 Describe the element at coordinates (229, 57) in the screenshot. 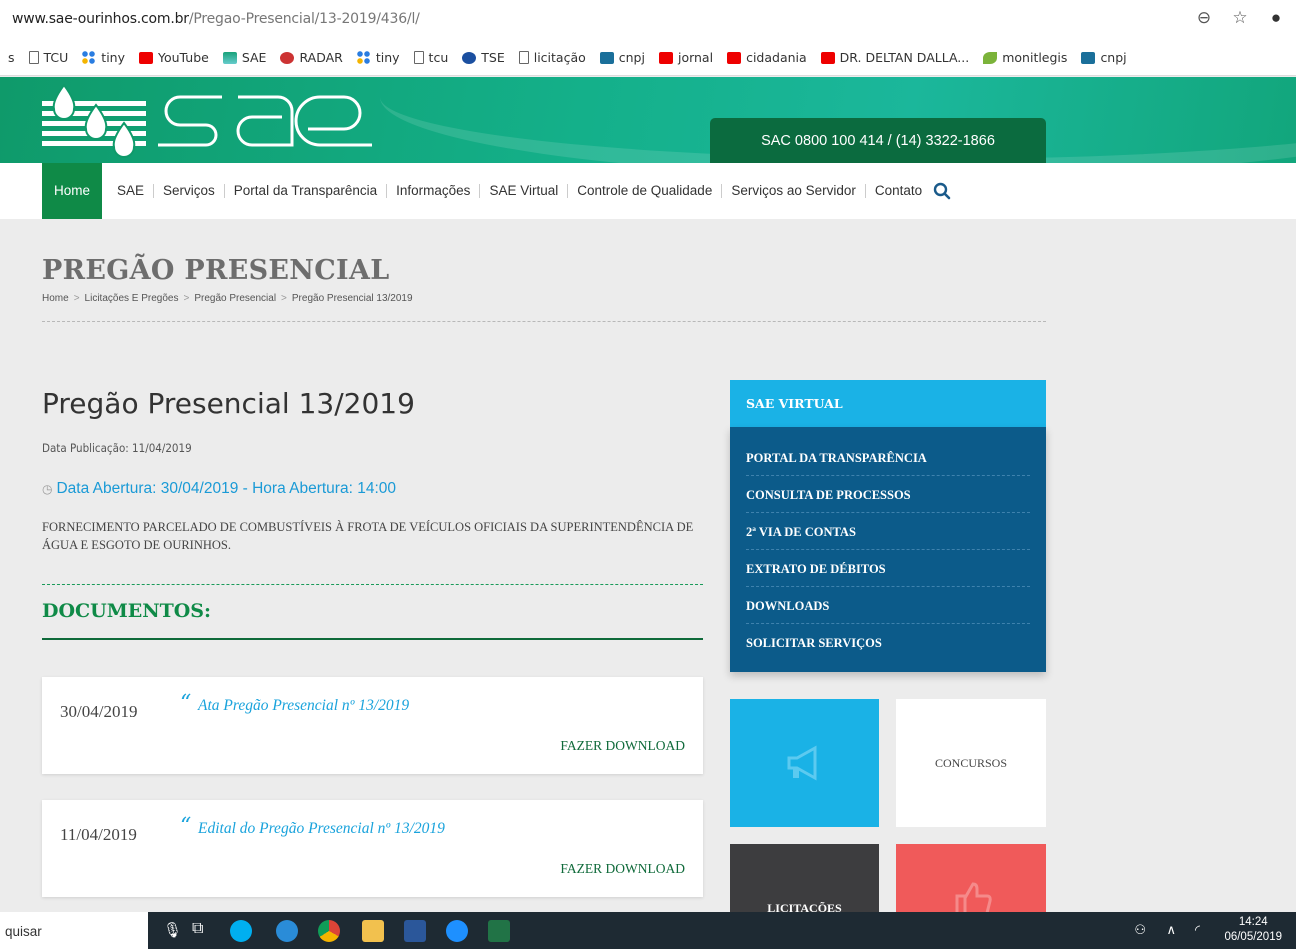

I see `sae-icon` at that location.